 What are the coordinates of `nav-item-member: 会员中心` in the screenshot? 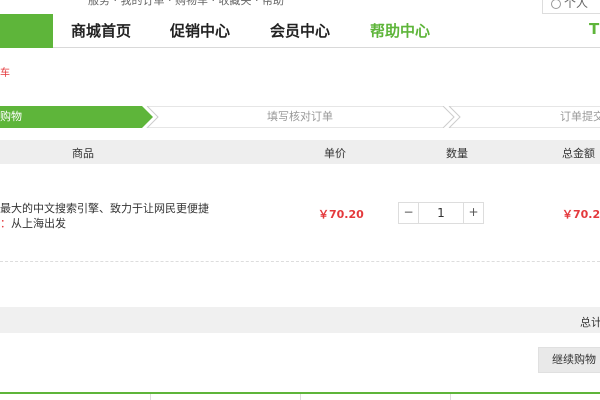 It's located at (300, 30).